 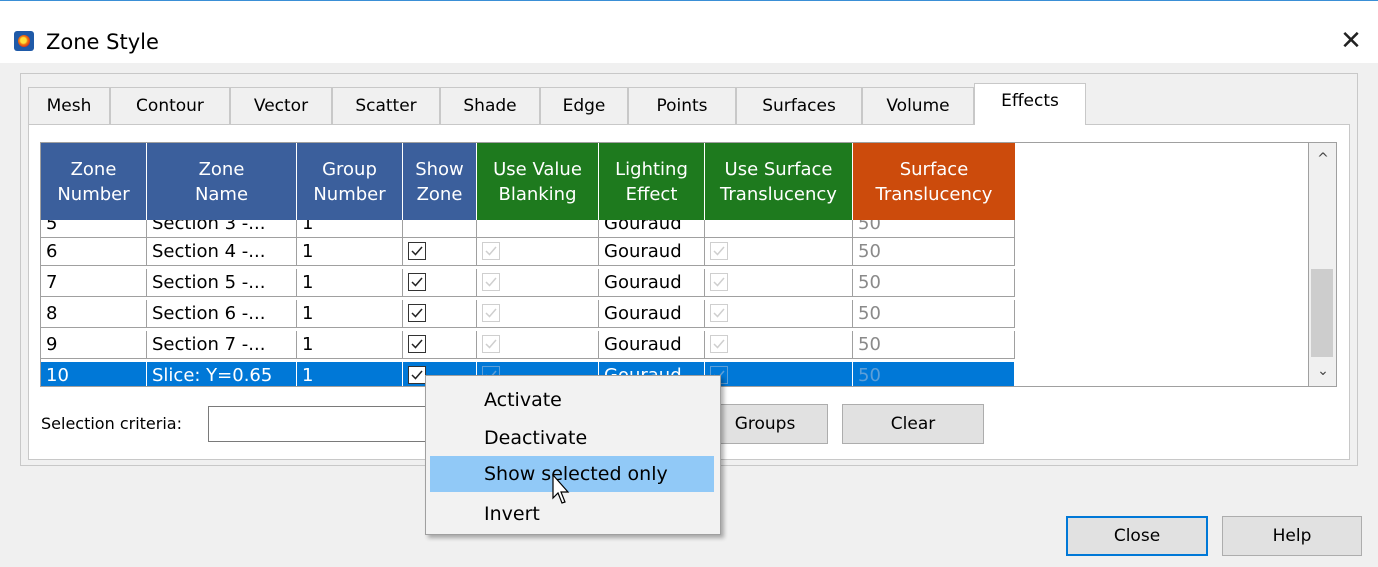 What do you see at coordinates (170, 105) in the screenshot?
I see `tab-contour: Contour` at bounding box center [170, 105].